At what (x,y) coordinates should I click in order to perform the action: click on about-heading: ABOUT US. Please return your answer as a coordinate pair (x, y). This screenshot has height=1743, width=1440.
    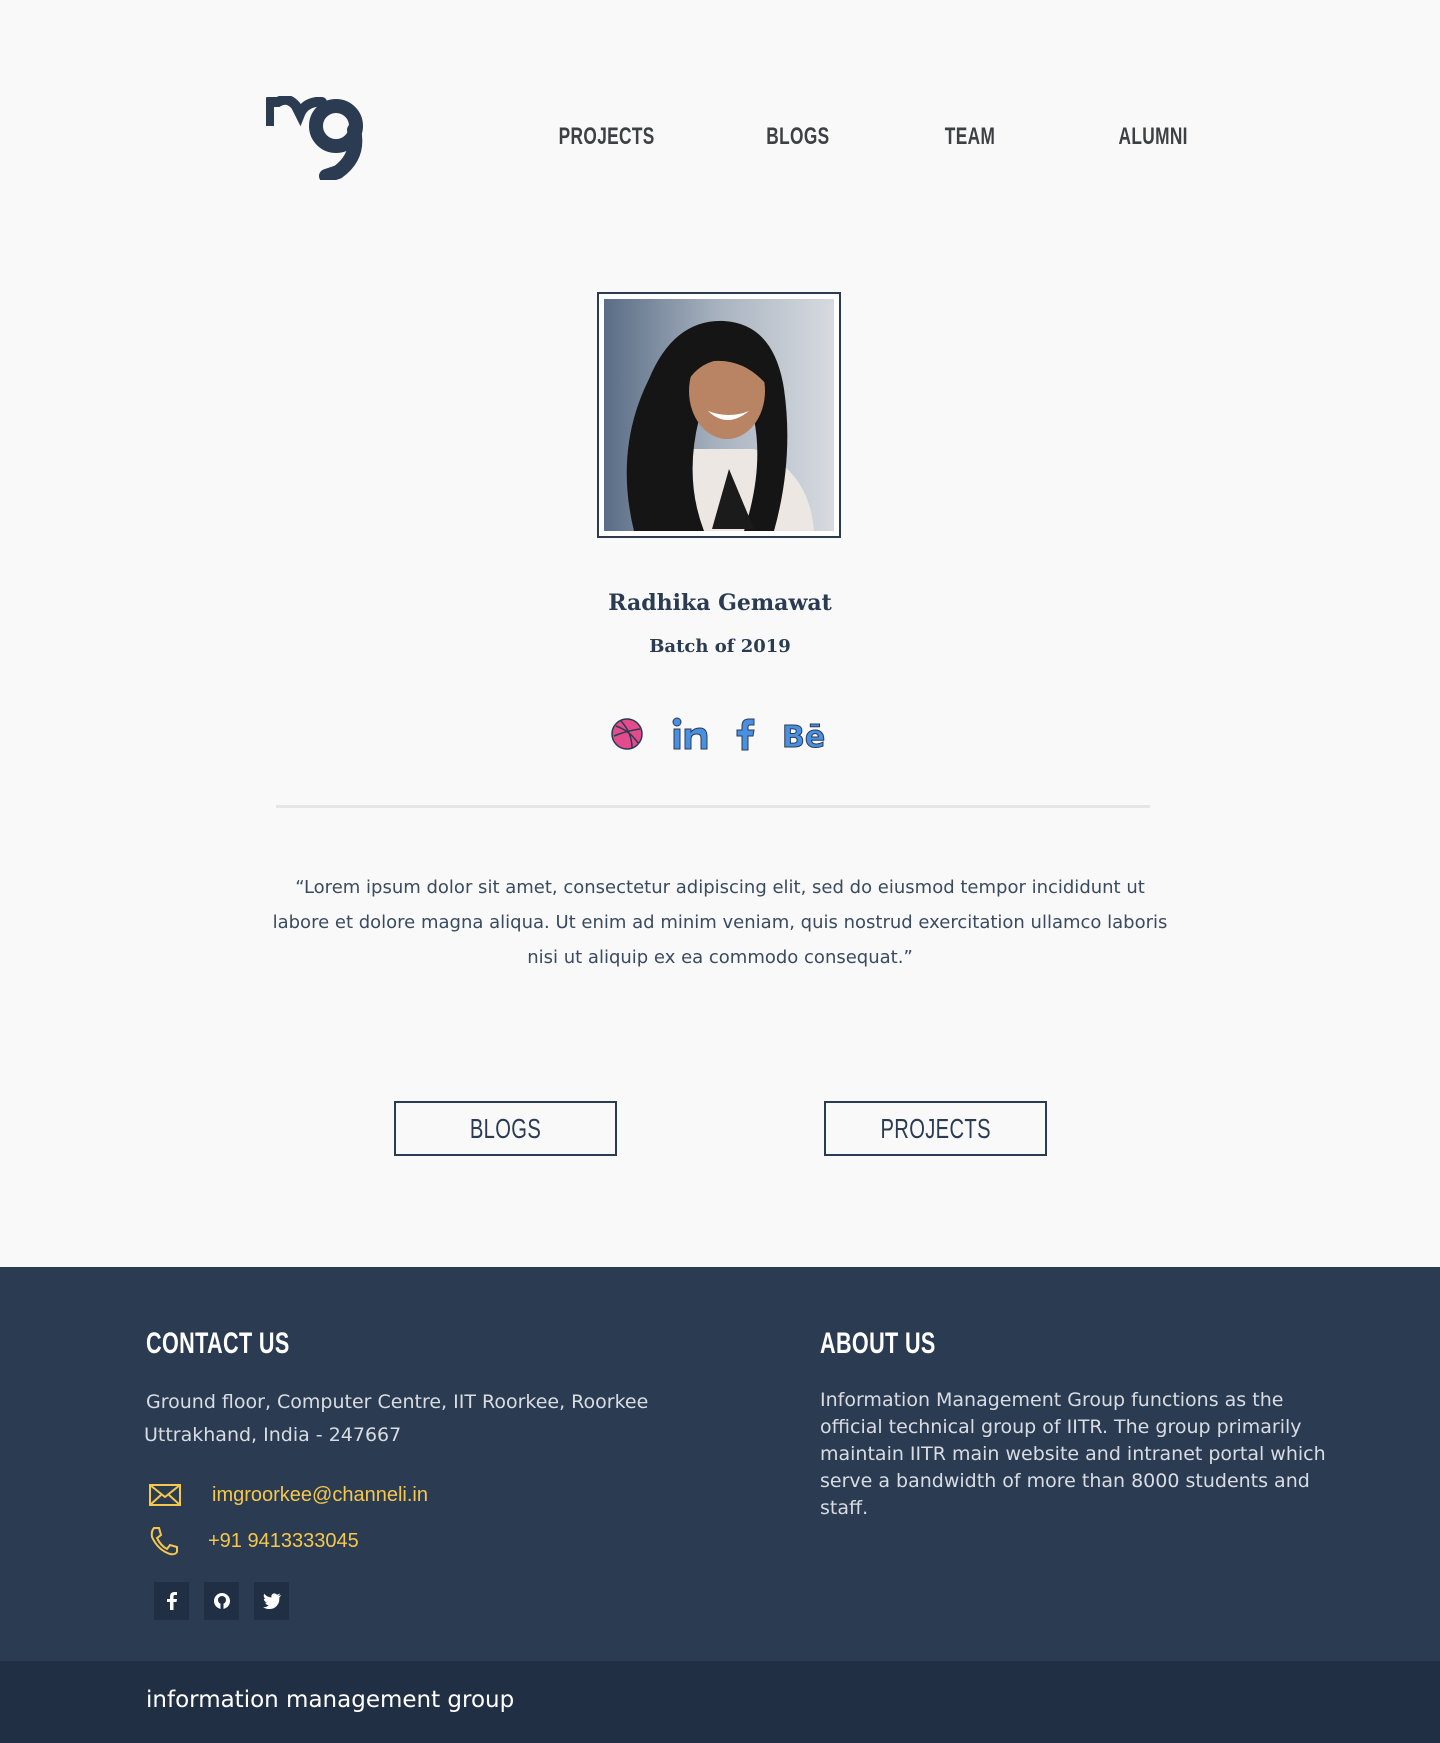
    Looking at the image, I should click on (900, 1343).